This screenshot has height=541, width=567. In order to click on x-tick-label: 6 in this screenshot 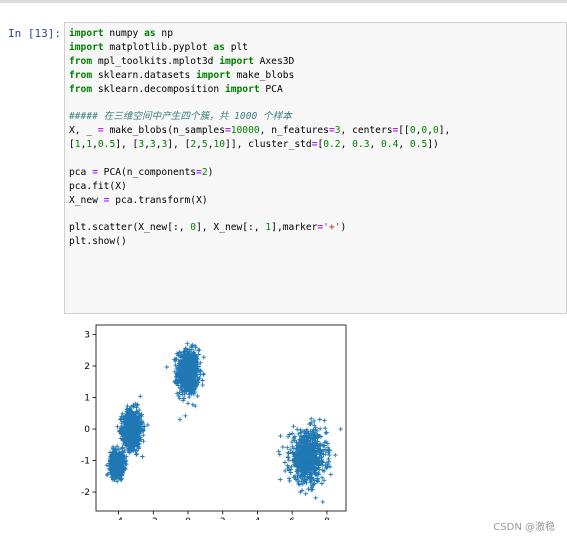, I will do `click(292, 518)`.